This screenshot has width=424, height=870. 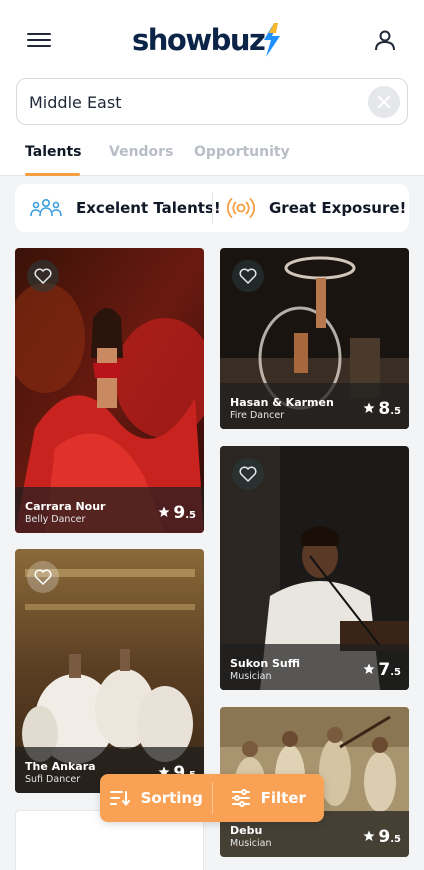 I want to click on banner-divider, so click(x=212, y=208).